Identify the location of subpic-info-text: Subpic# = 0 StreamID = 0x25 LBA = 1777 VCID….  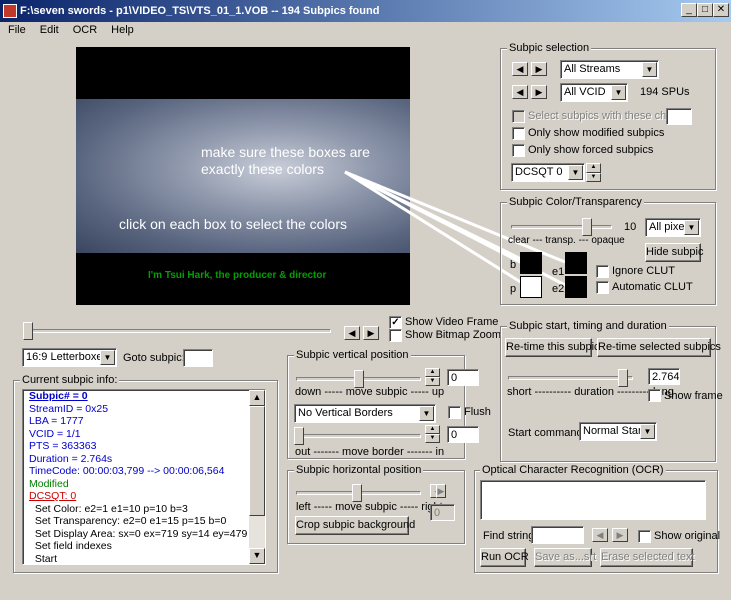
(144, 477).